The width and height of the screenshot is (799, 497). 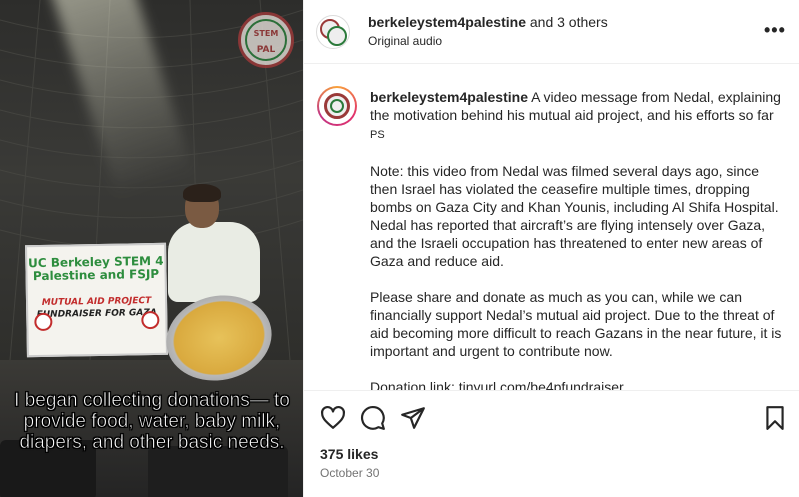 I want to click on author-avatar, so click(x=337, y=106).